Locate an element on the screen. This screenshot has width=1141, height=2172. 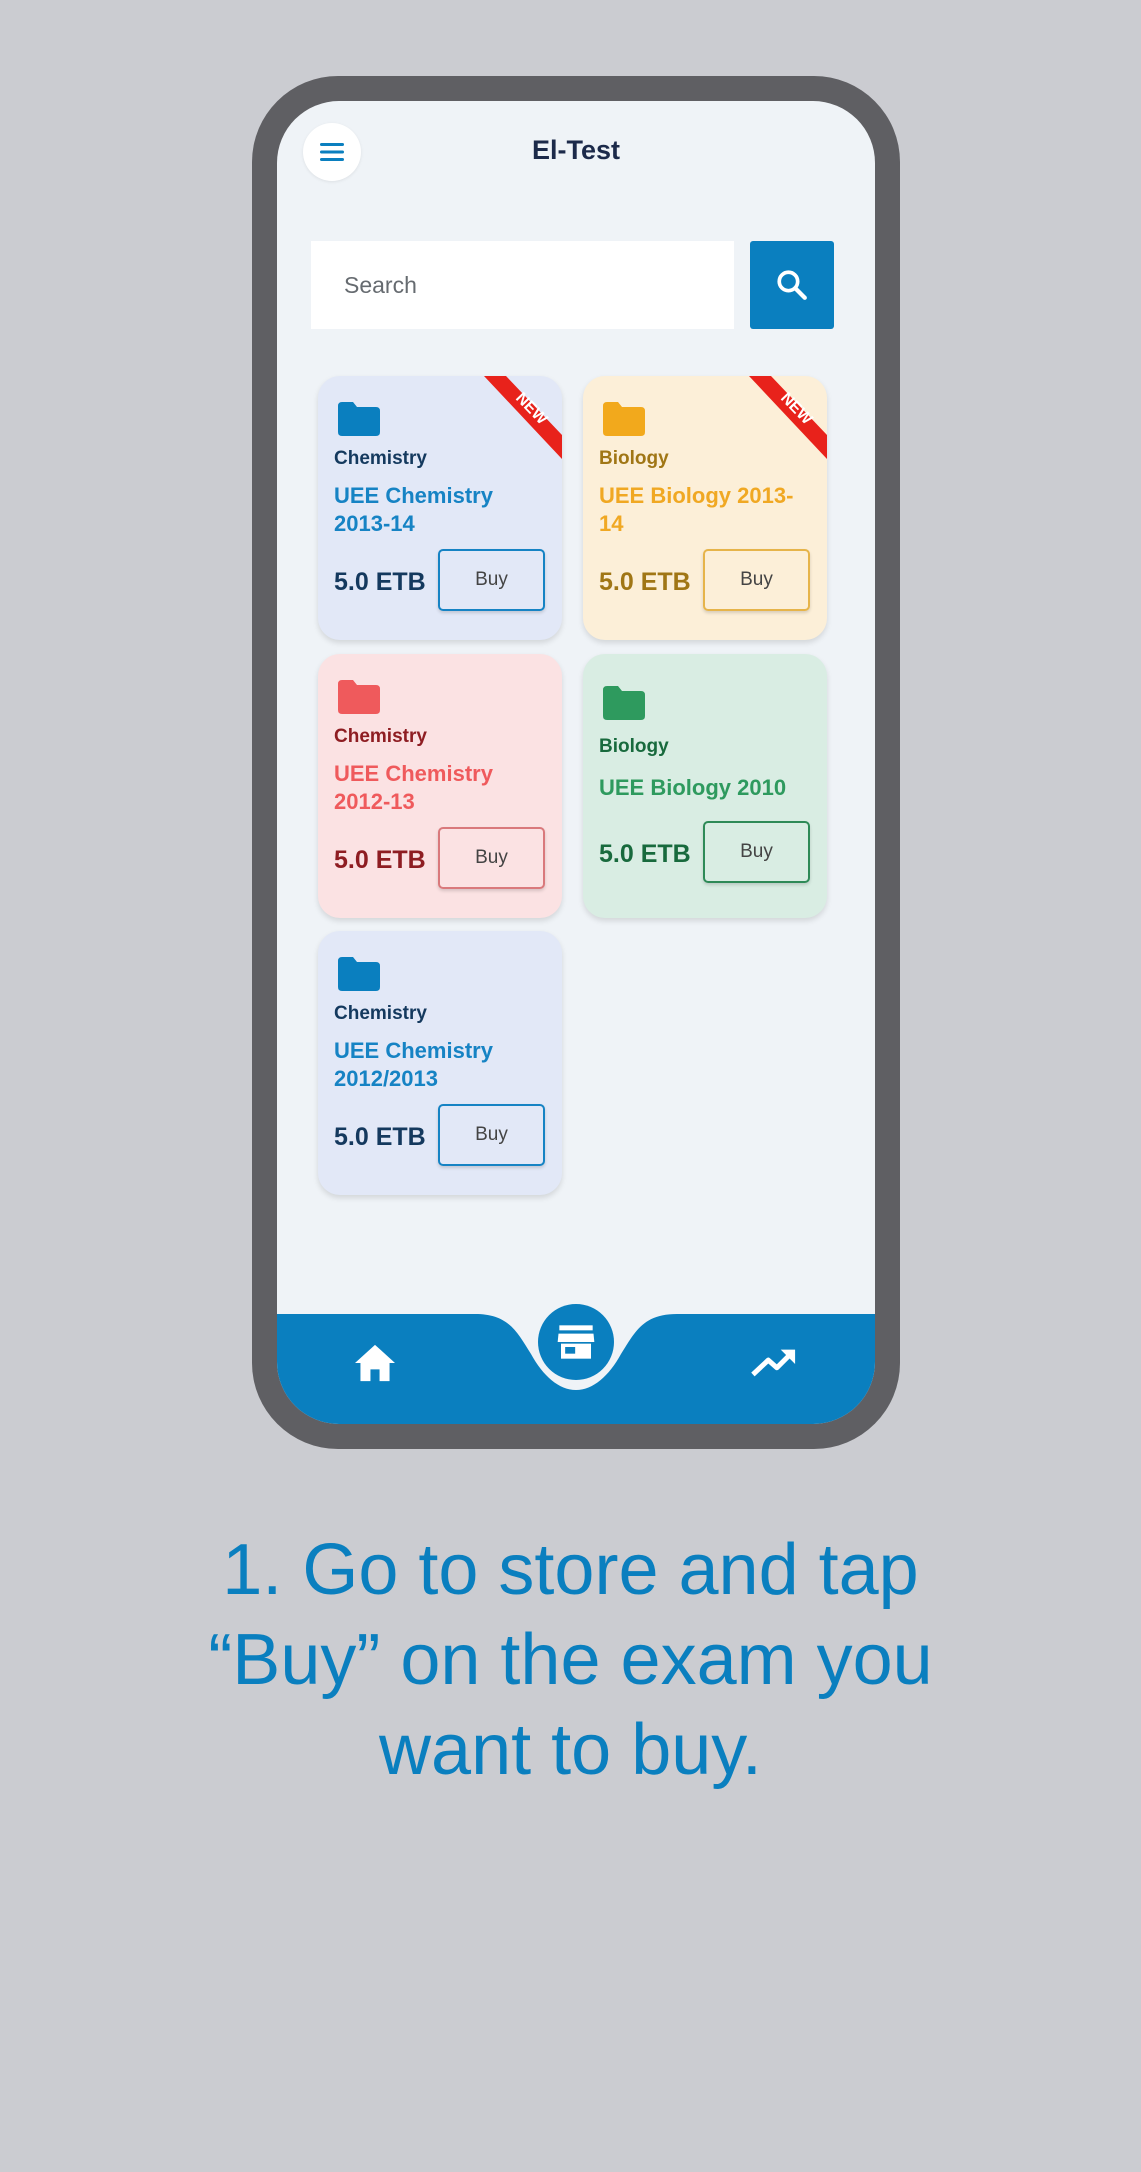
card-title: UEE Biology 2013-14 is located at coordinates (696, 509).